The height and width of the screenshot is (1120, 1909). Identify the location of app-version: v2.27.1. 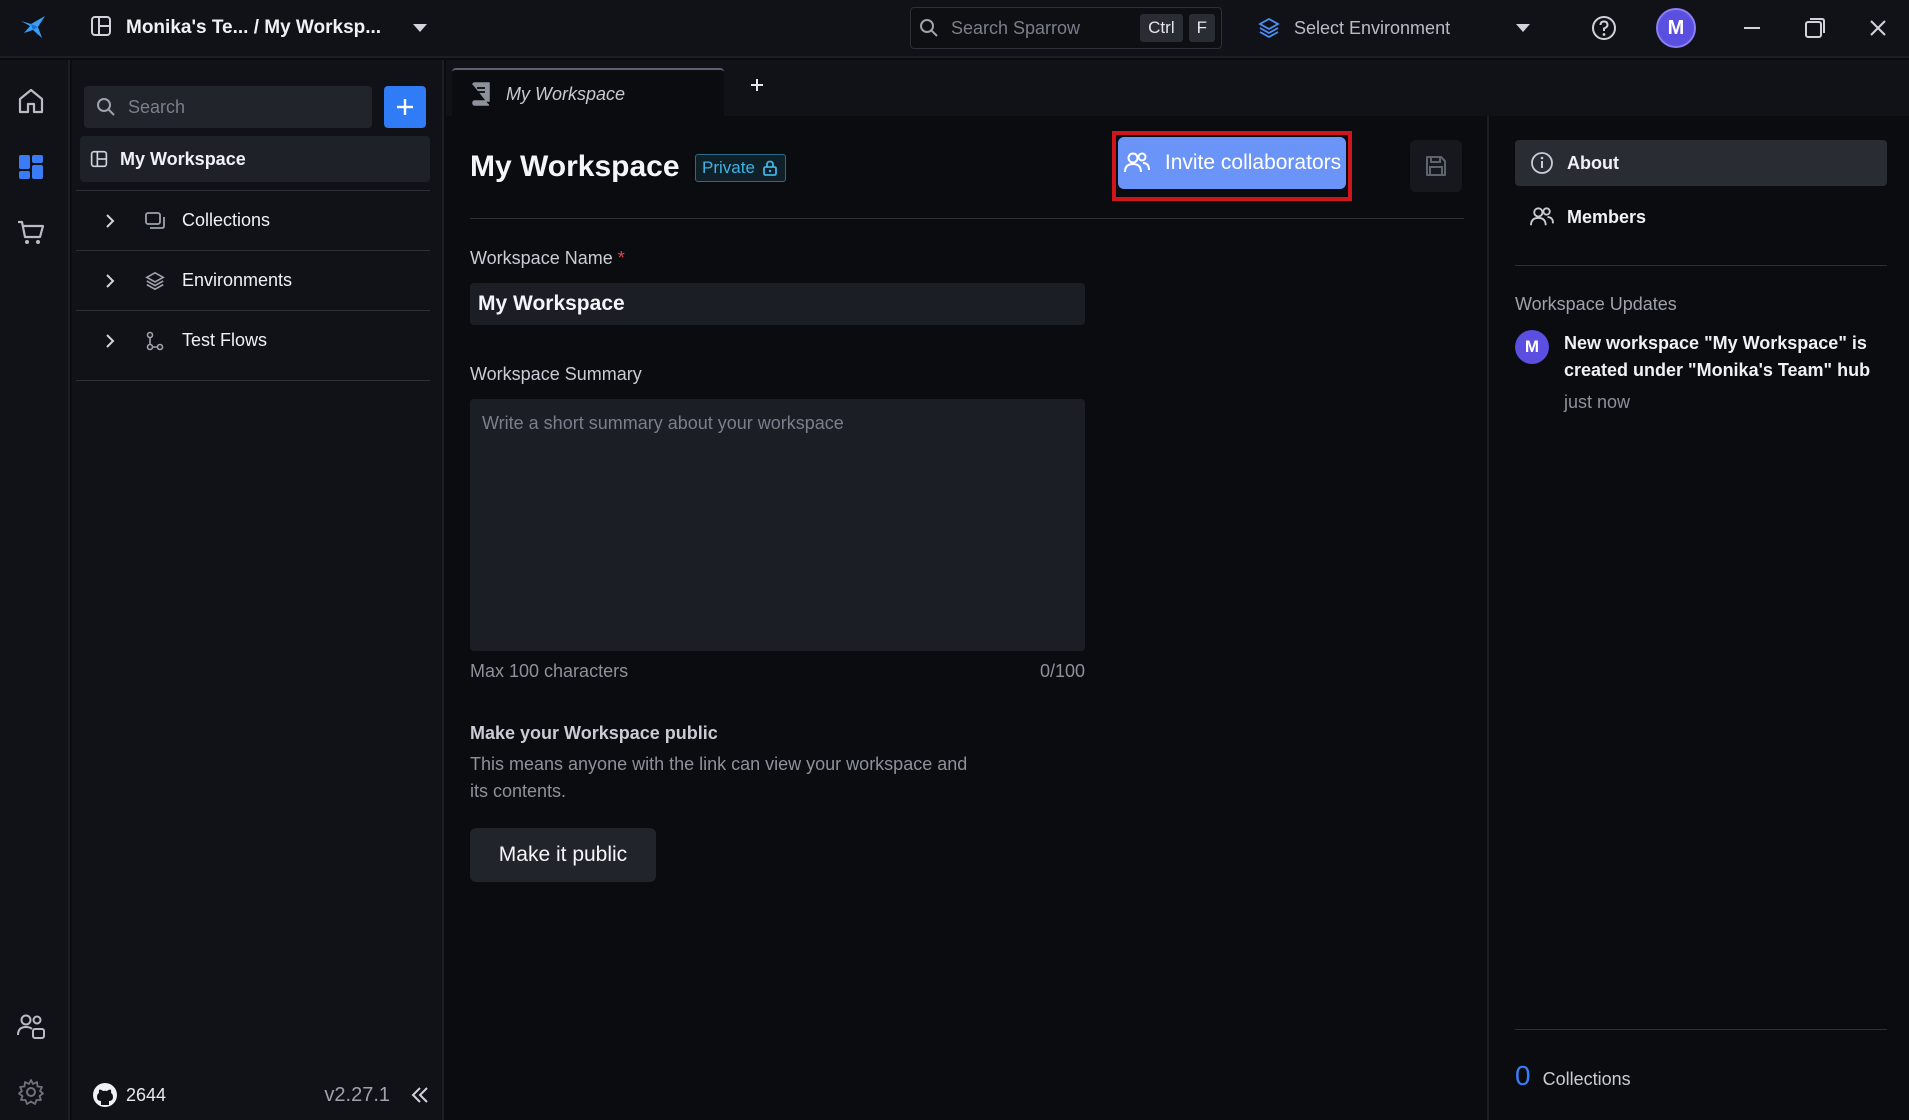
(357, 1094).